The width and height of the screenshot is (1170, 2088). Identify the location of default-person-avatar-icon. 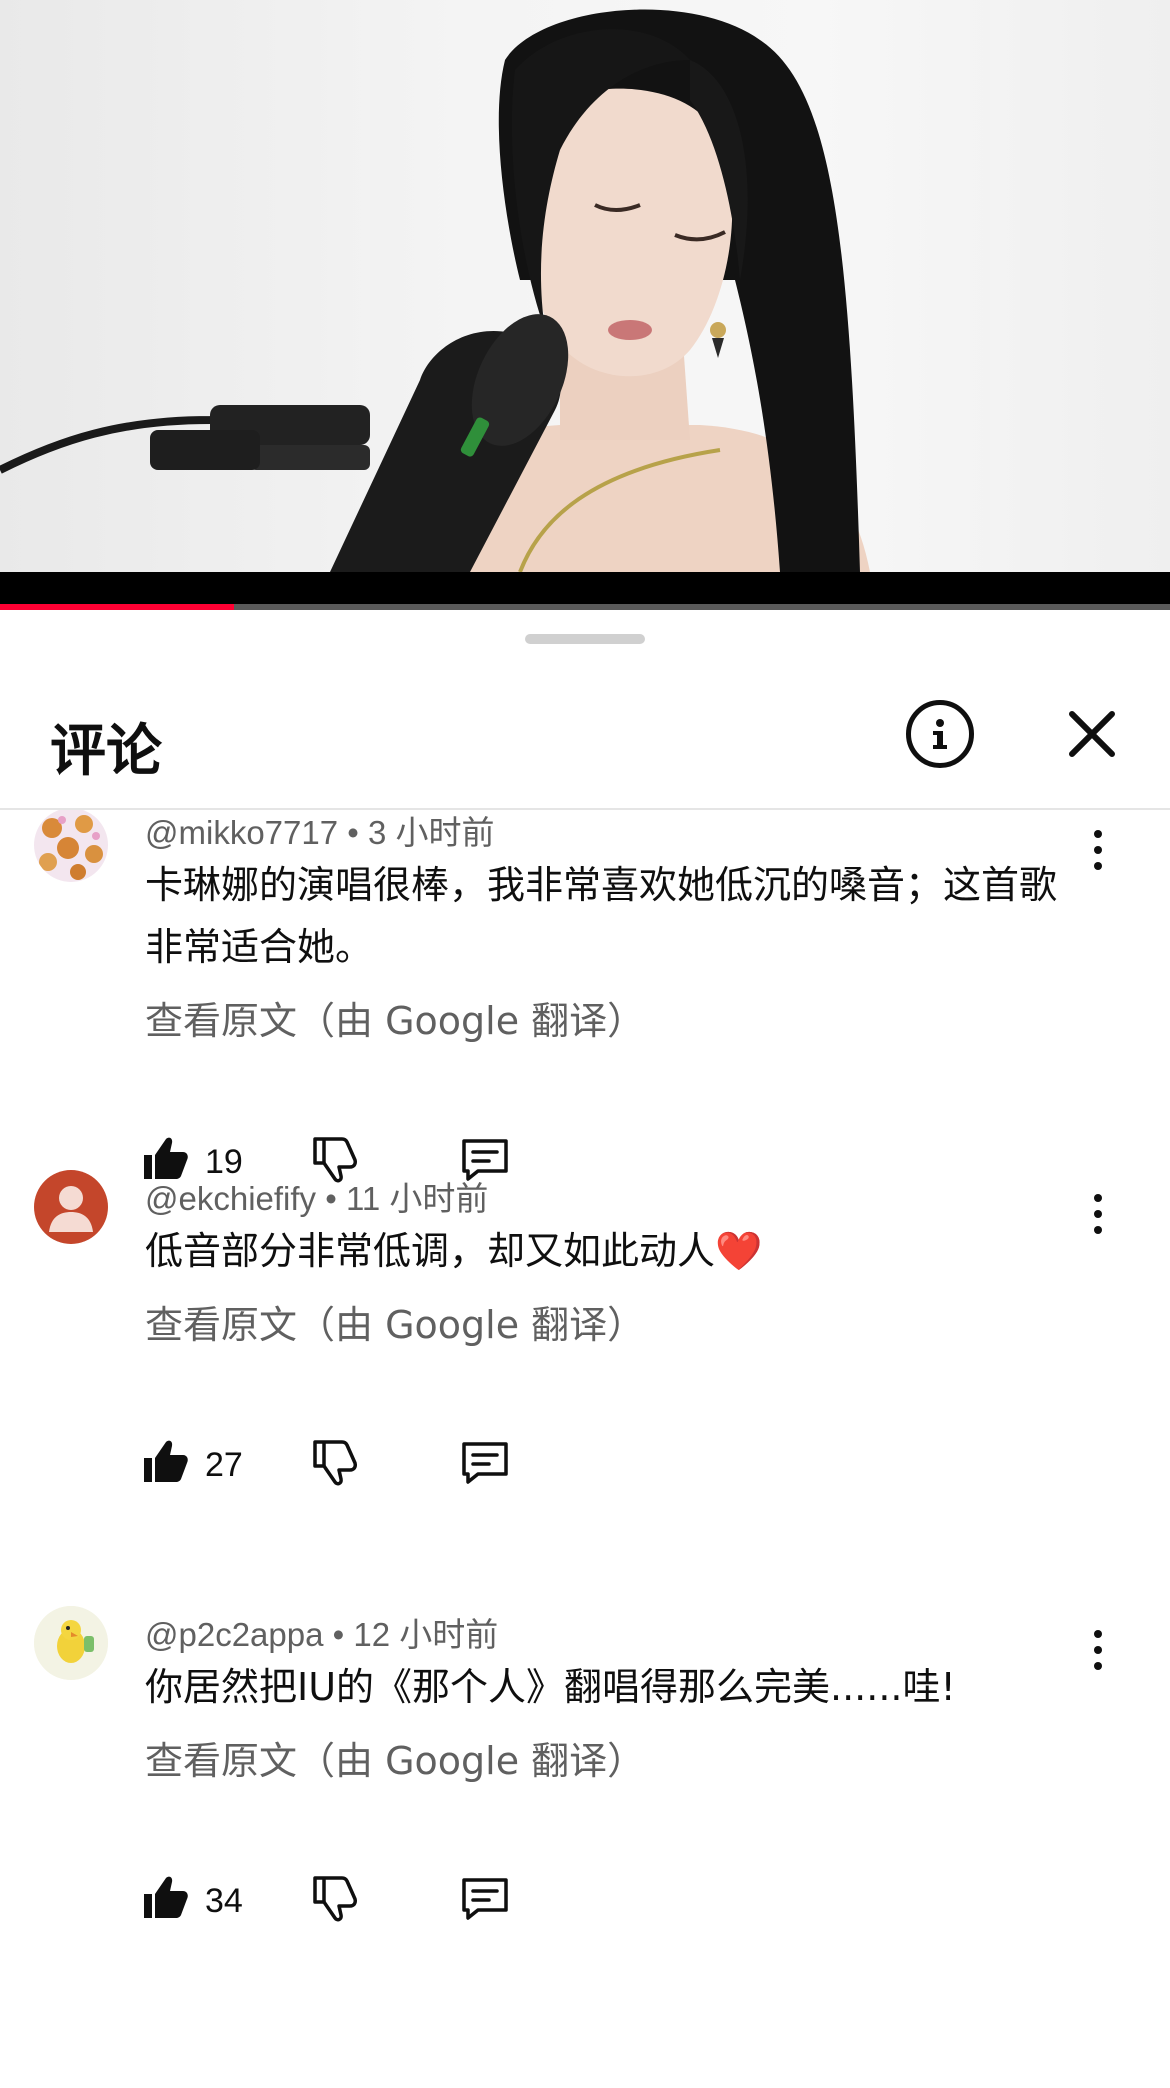
(71, 1209).